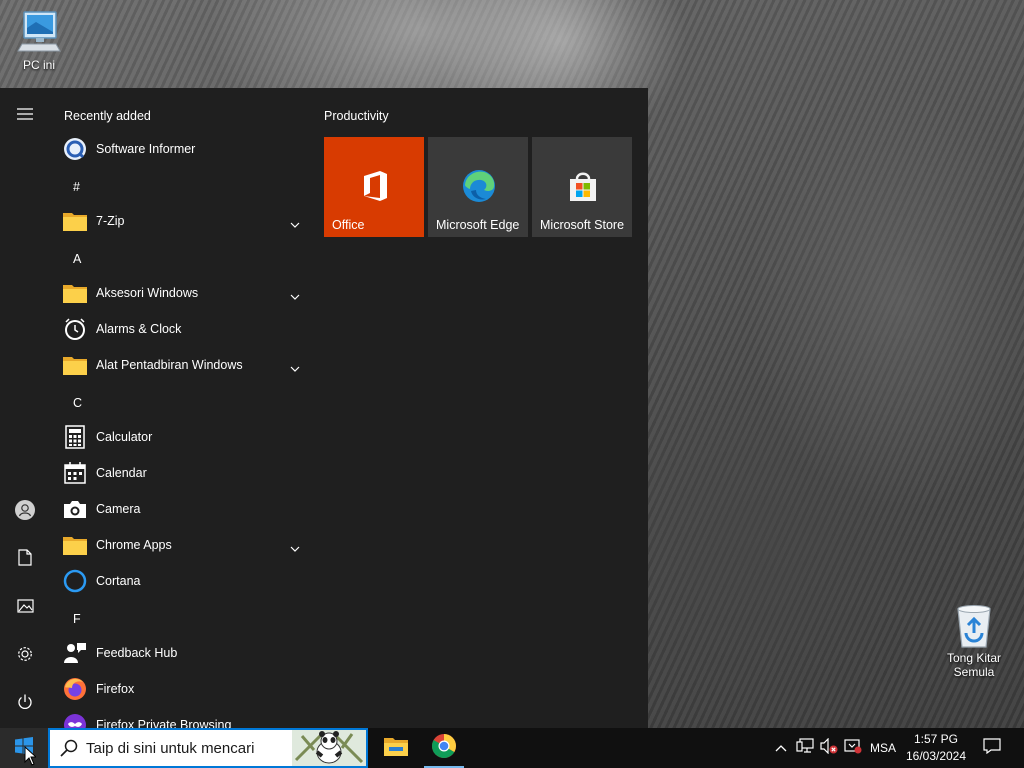 Image resolution: width=1024 pixels, height=768 pixels. I want to click on tile-microsoft-edge: Microsoft Edge, so click(478, 187).